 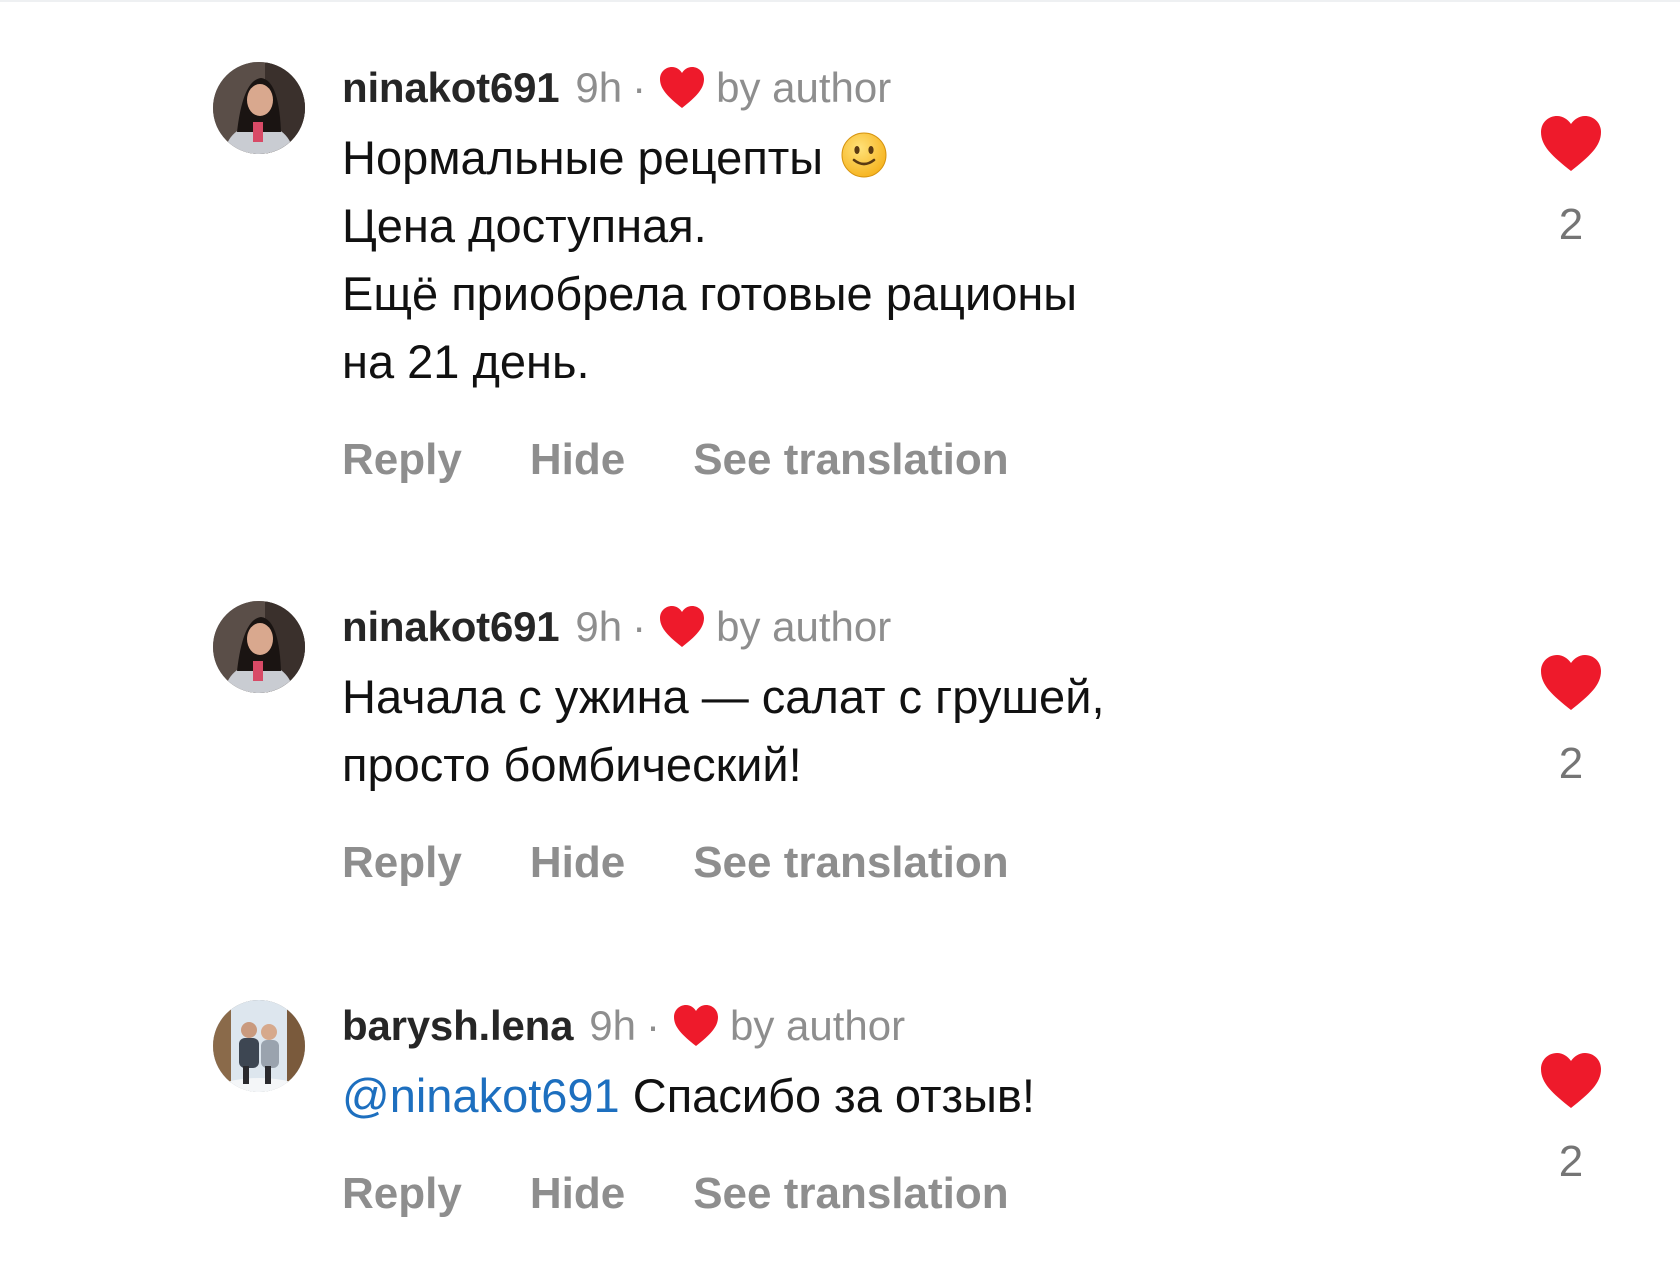 I want to click on smiling-face-emoji-icon, so click(x=864, y=155).